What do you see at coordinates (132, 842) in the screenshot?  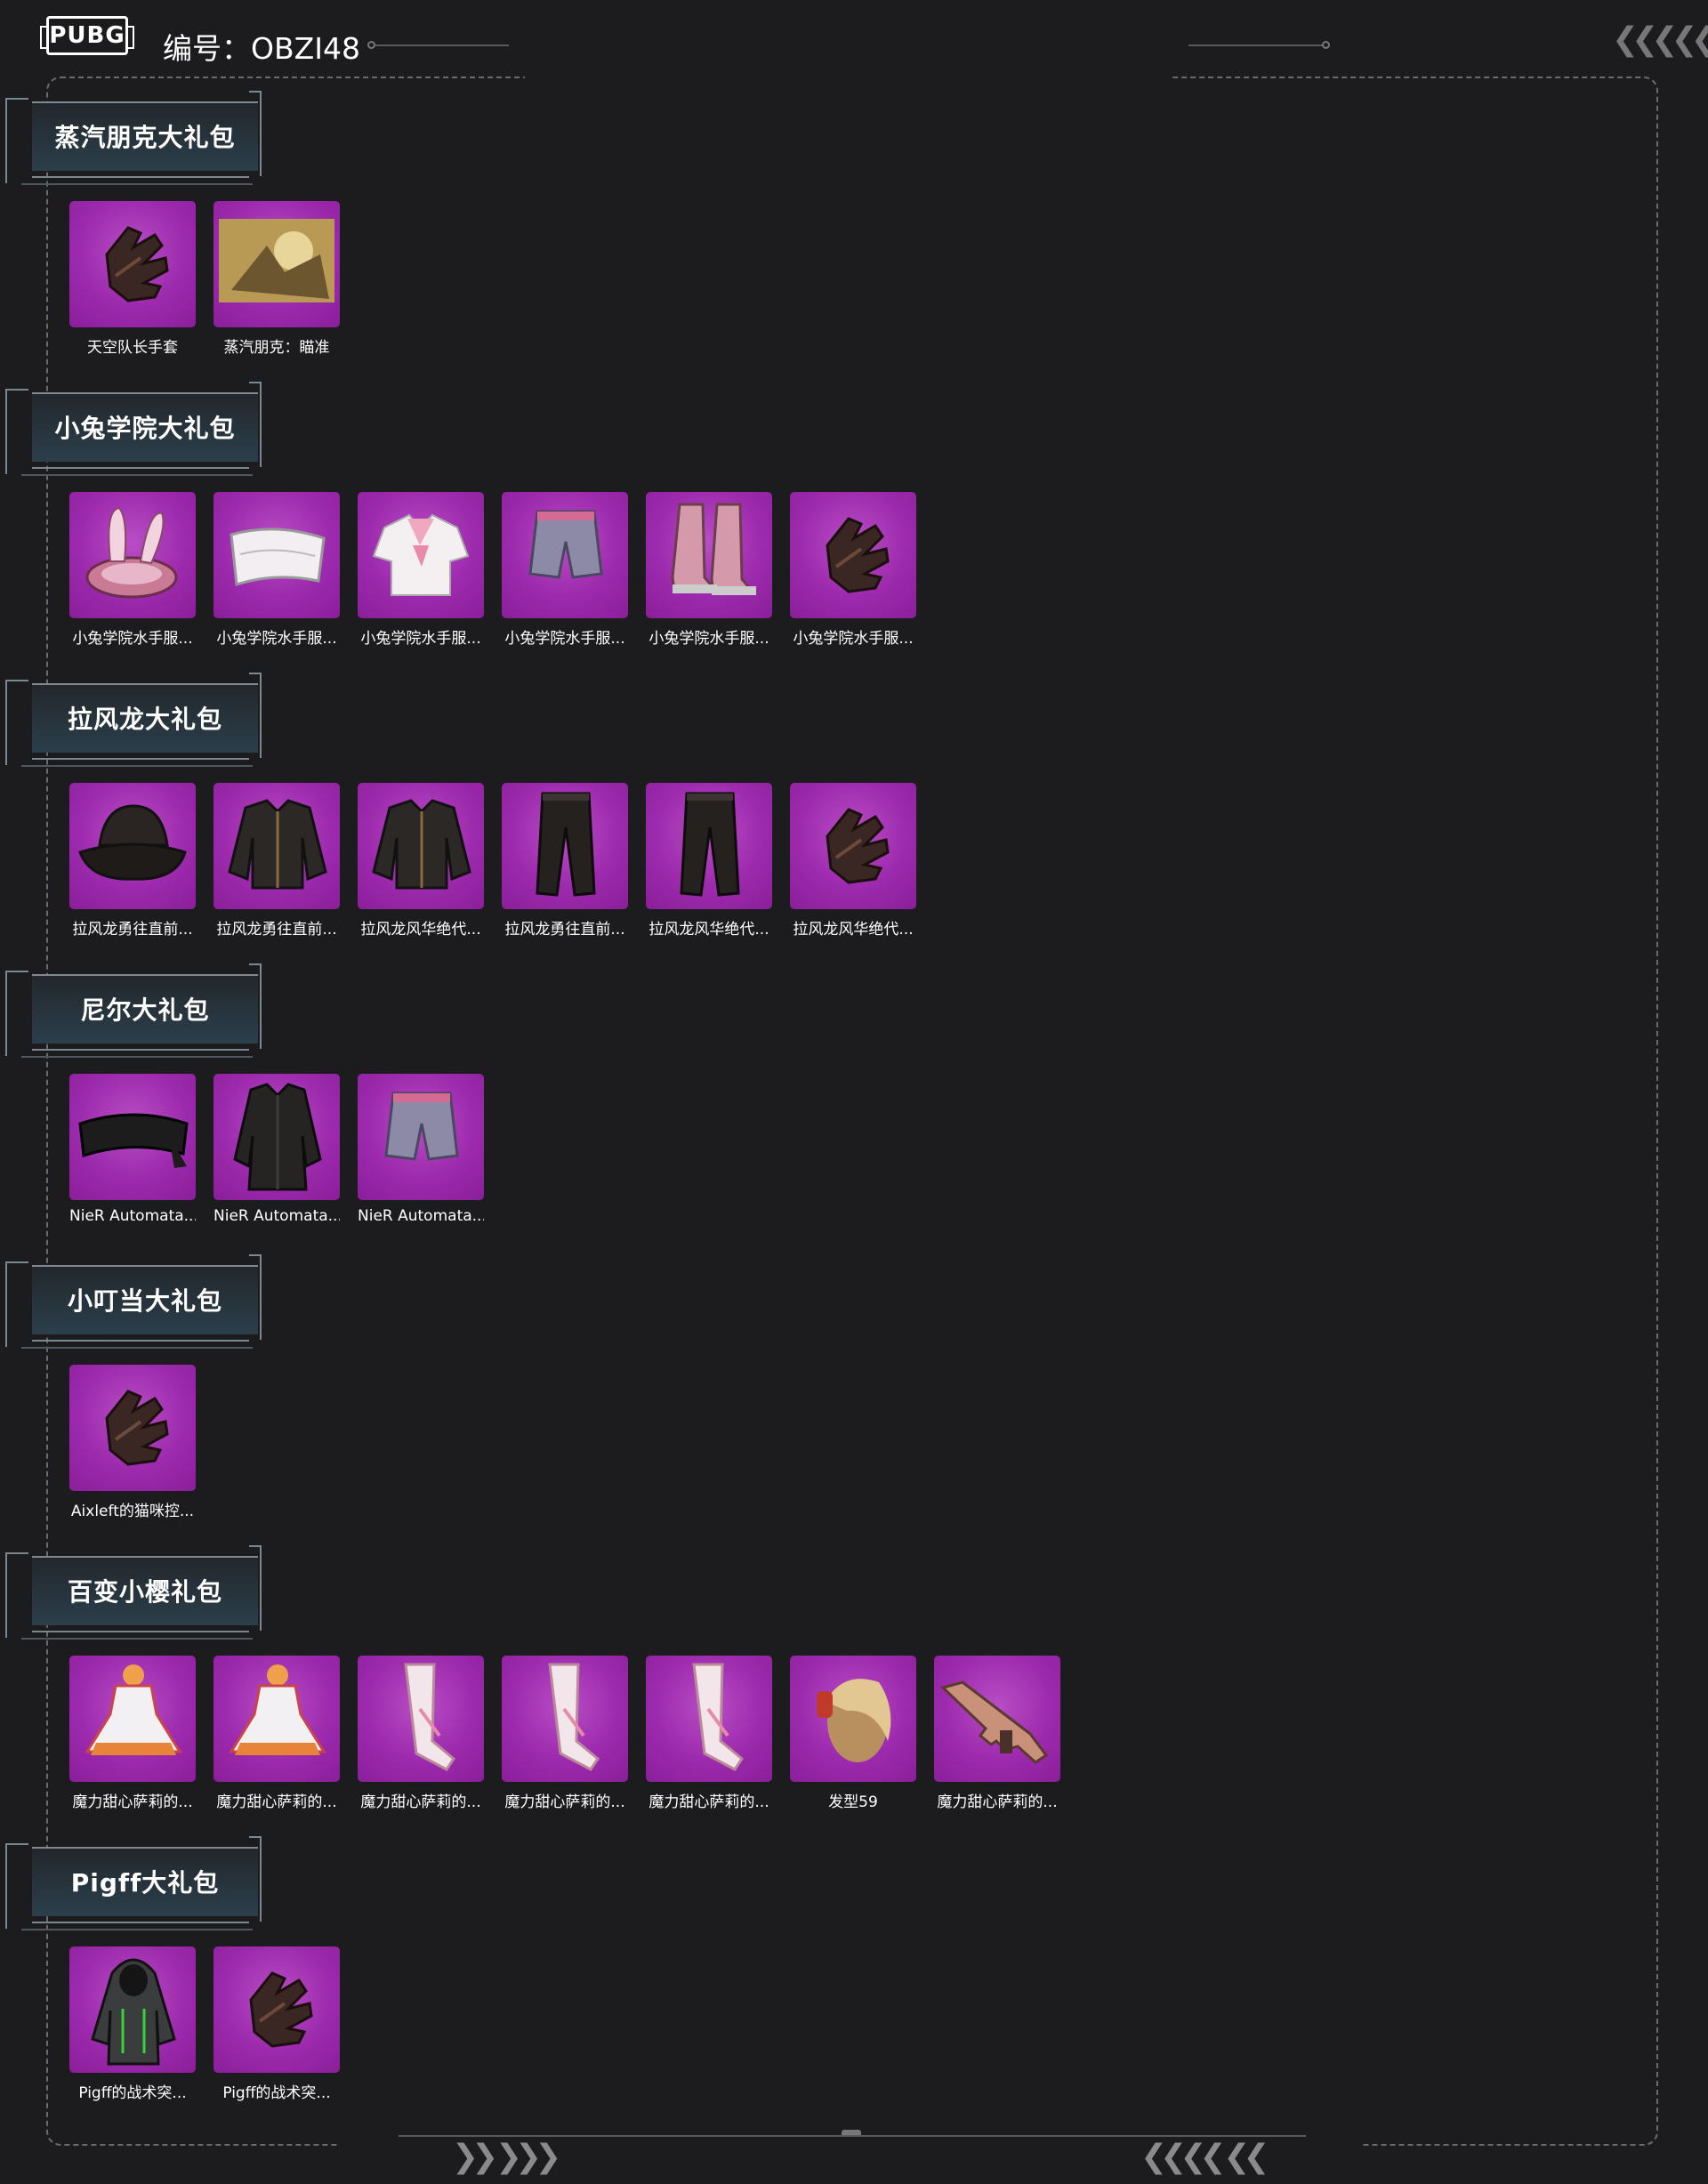 I see `bucket-hat-icon` at bounding box center [132, 842].